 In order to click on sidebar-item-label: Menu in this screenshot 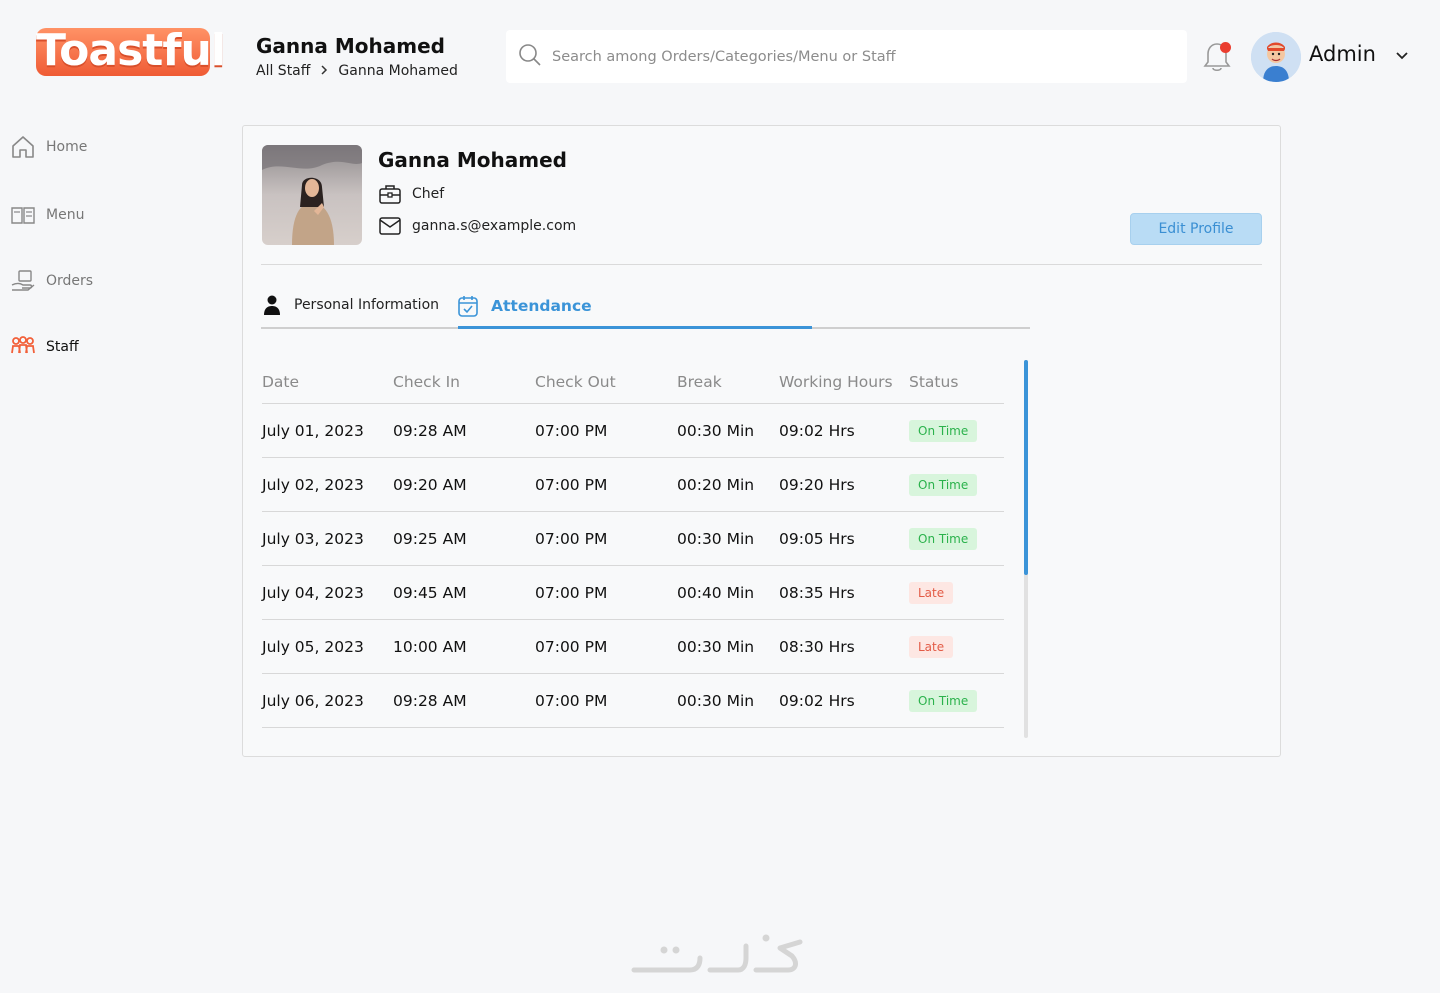, I will do `click(65, 215)`.